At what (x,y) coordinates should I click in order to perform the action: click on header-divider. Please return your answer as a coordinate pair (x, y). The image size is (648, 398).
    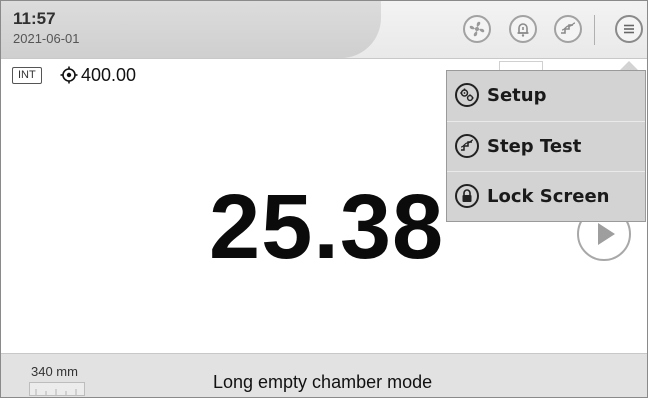
    Looking at the image, I should click on (594, 30).